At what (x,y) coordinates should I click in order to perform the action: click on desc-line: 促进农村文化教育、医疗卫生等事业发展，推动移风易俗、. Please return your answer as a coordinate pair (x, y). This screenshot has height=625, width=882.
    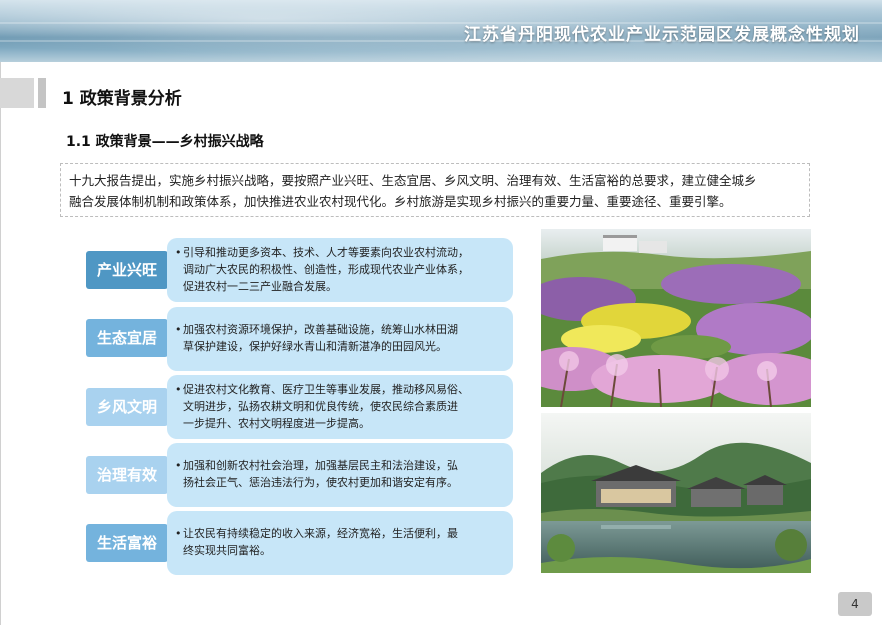
    Looking at the image, I should click on (326, 389).